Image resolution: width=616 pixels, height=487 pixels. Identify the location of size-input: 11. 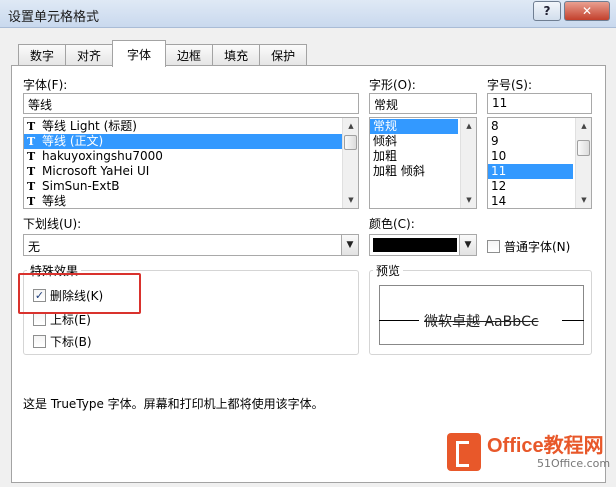
(539, 103).